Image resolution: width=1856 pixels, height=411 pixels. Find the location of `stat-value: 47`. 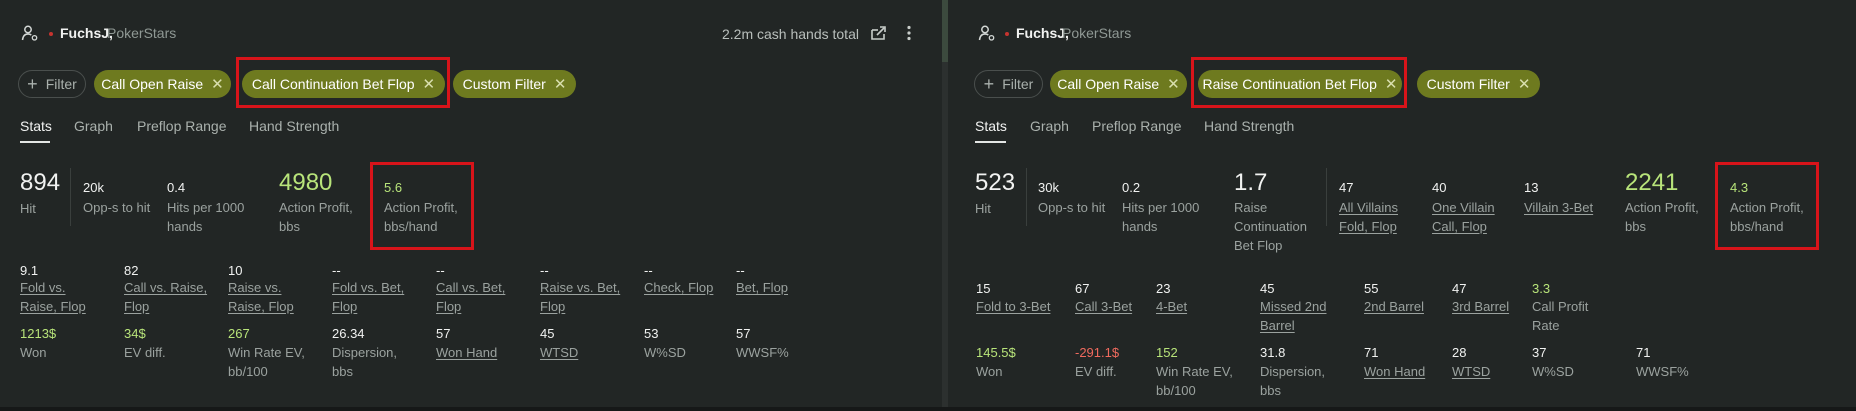

stat-value: 47 is located at coordinates (1346, 187).